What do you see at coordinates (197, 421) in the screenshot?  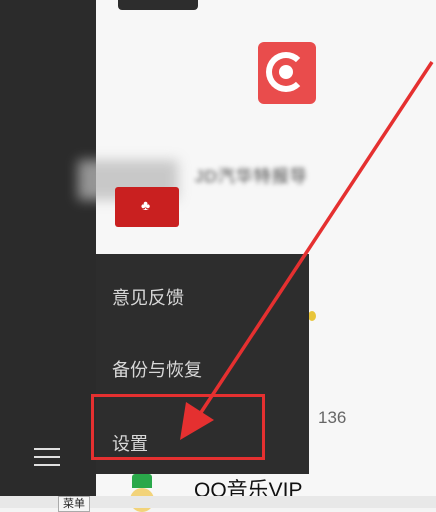 I see `arrow-head` at bounding box center [197, 421].